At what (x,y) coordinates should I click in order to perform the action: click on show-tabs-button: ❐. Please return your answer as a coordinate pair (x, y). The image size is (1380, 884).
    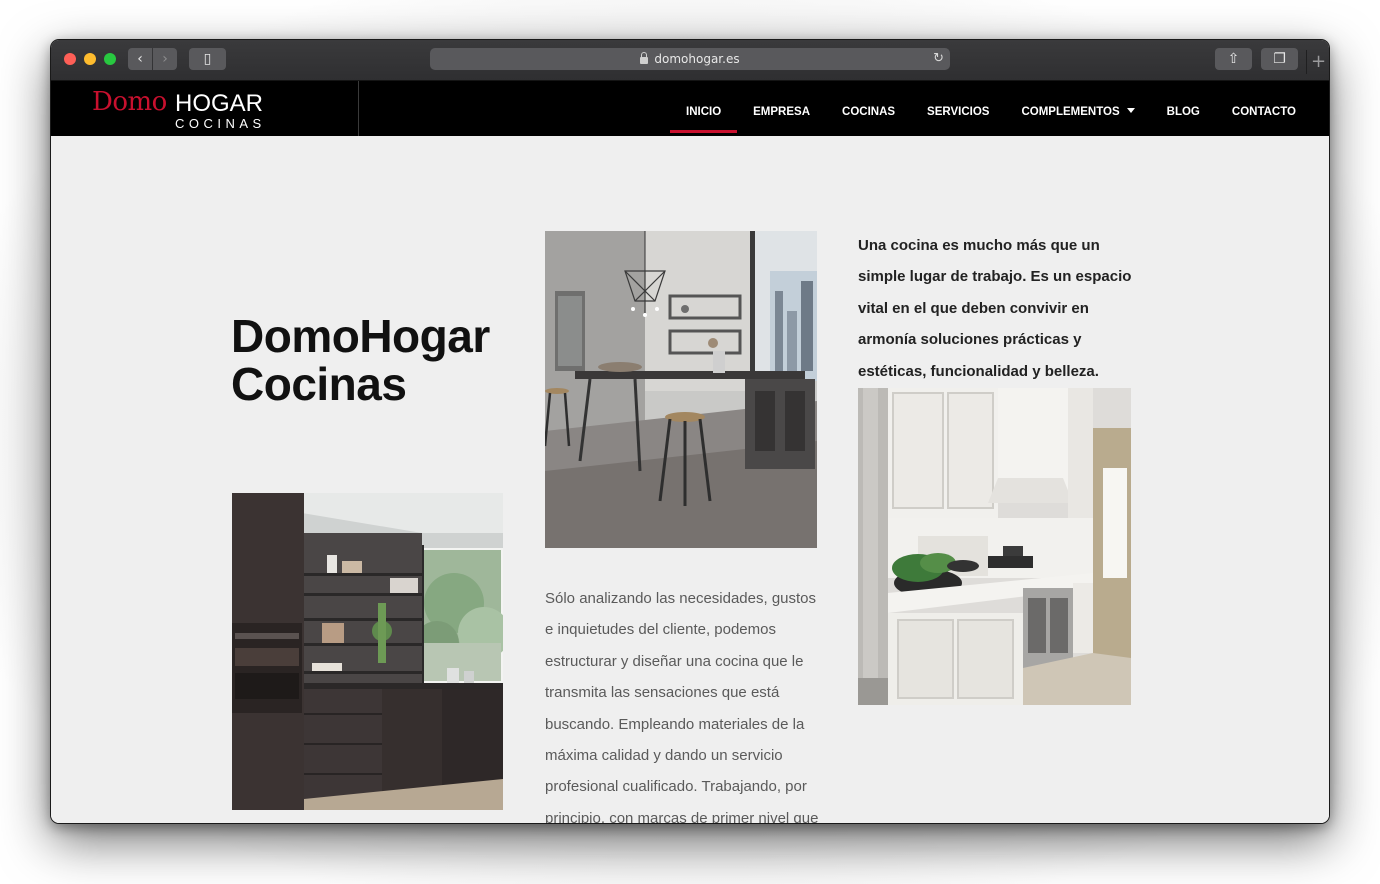
    Looking at the image, I should click on (1279, 59).